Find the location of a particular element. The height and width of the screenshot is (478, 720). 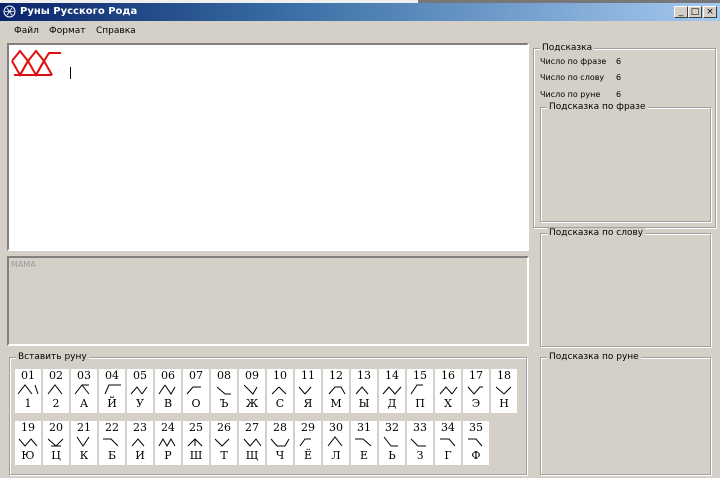

close-button: × is located at coordinates (710, 12).